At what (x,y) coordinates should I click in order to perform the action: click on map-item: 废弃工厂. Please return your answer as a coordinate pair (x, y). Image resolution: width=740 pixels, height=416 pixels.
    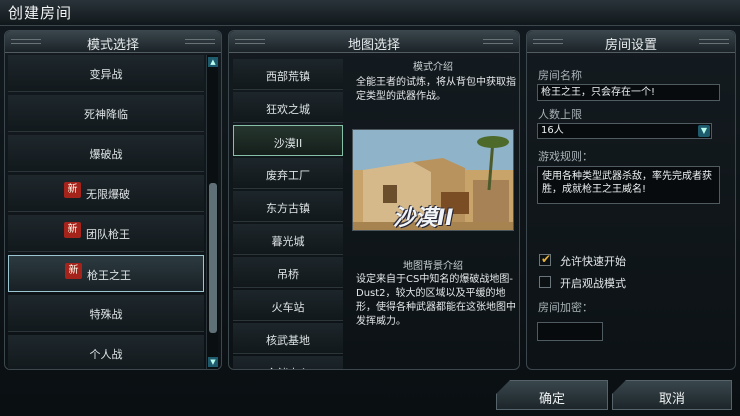
    Looking at the image, I should click on (288, 173).